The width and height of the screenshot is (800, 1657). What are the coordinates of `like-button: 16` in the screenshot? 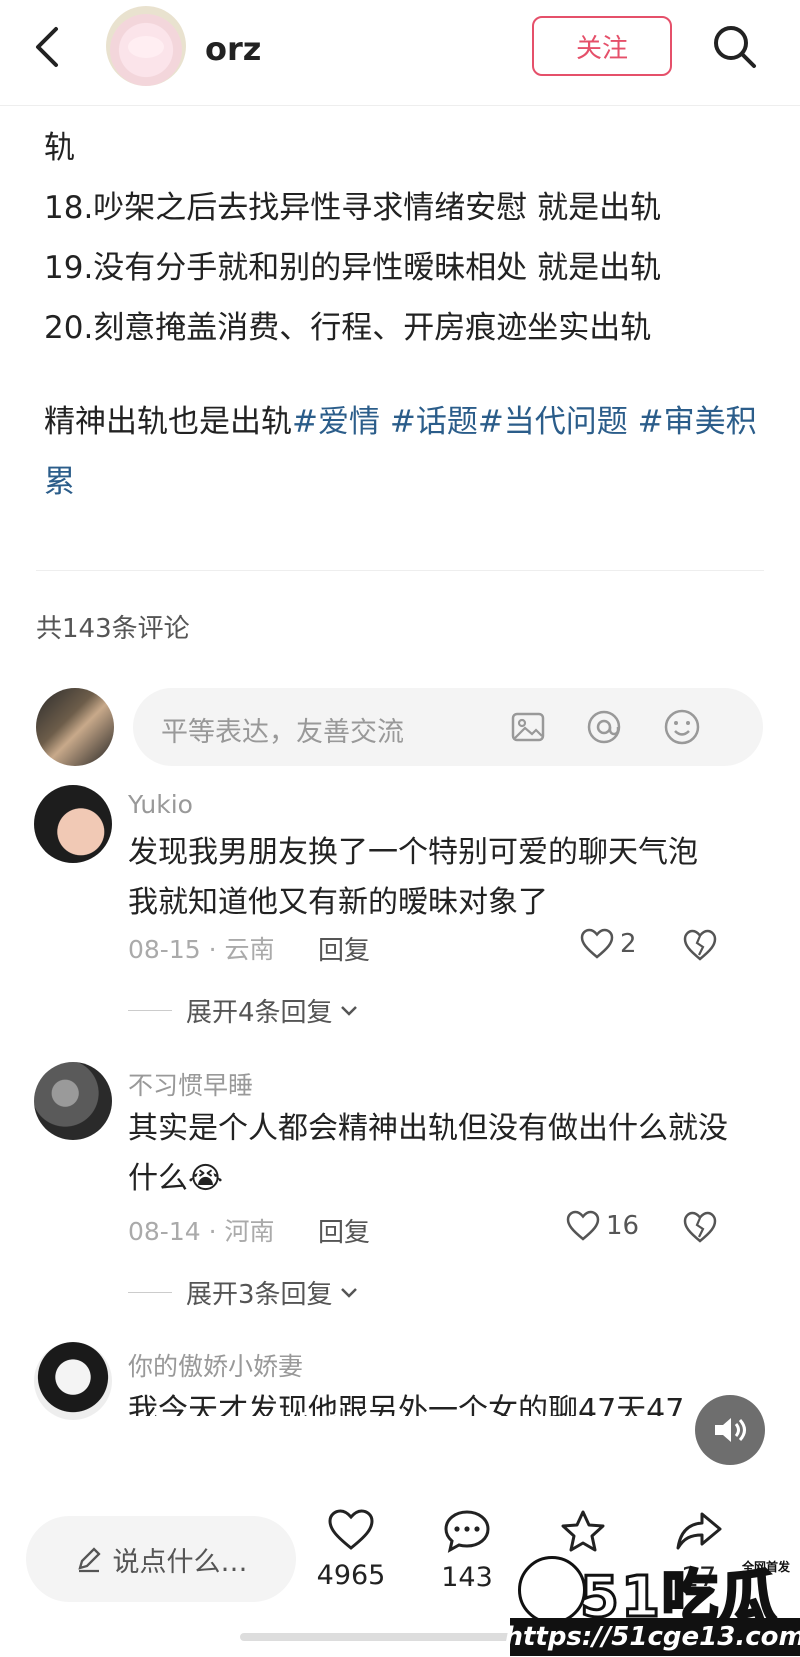 It's located at (602, 1226).